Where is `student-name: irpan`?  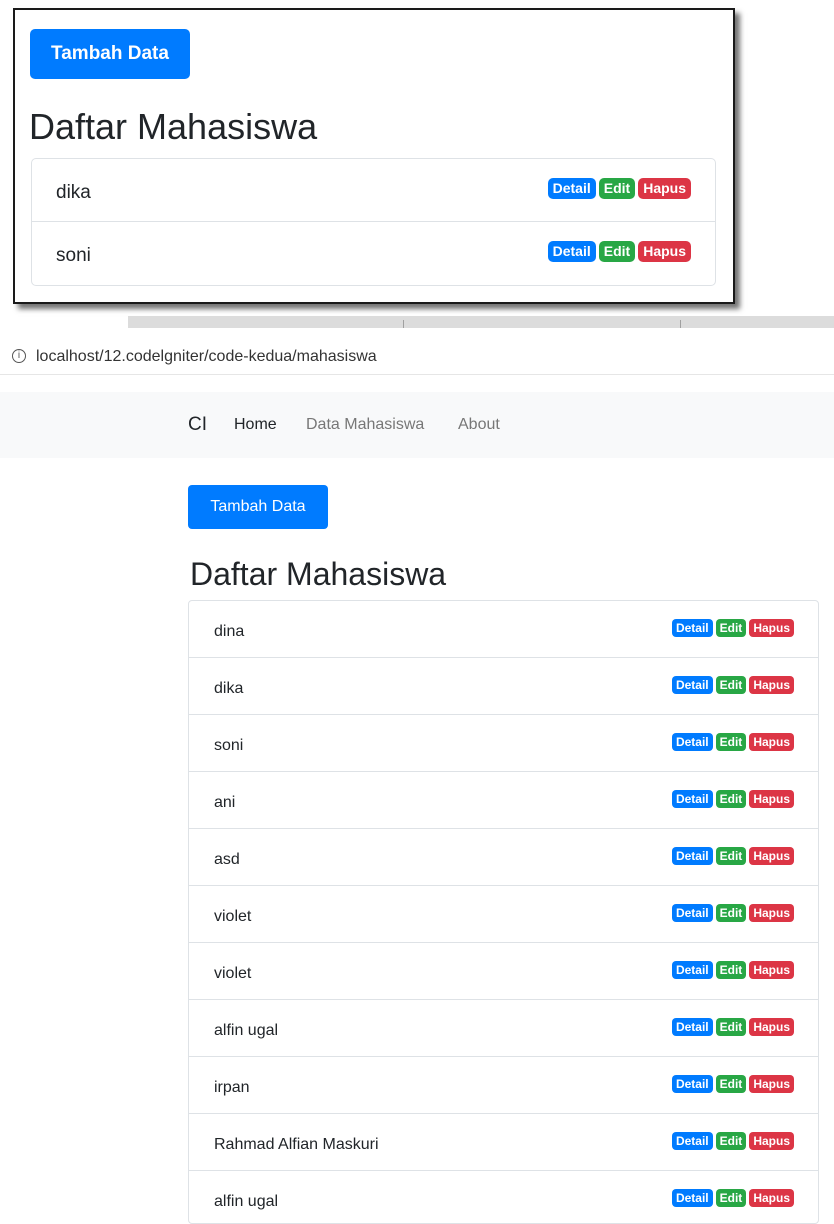 student-name: irpan is located at coordinates (232, 1087).